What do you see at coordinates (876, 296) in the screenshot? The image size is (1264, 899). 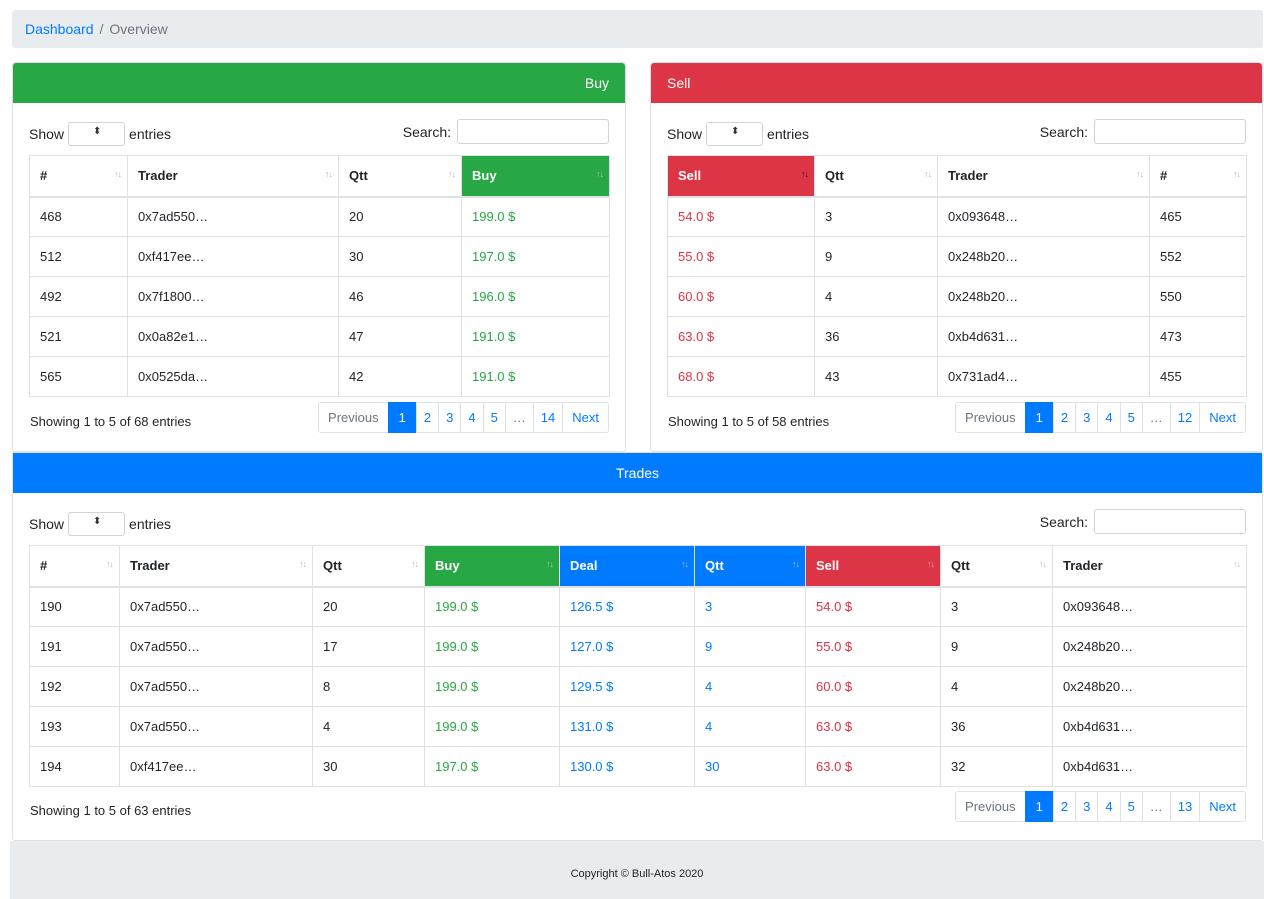 I see `cell-qtt: 4` at bounding box center [876, 296].